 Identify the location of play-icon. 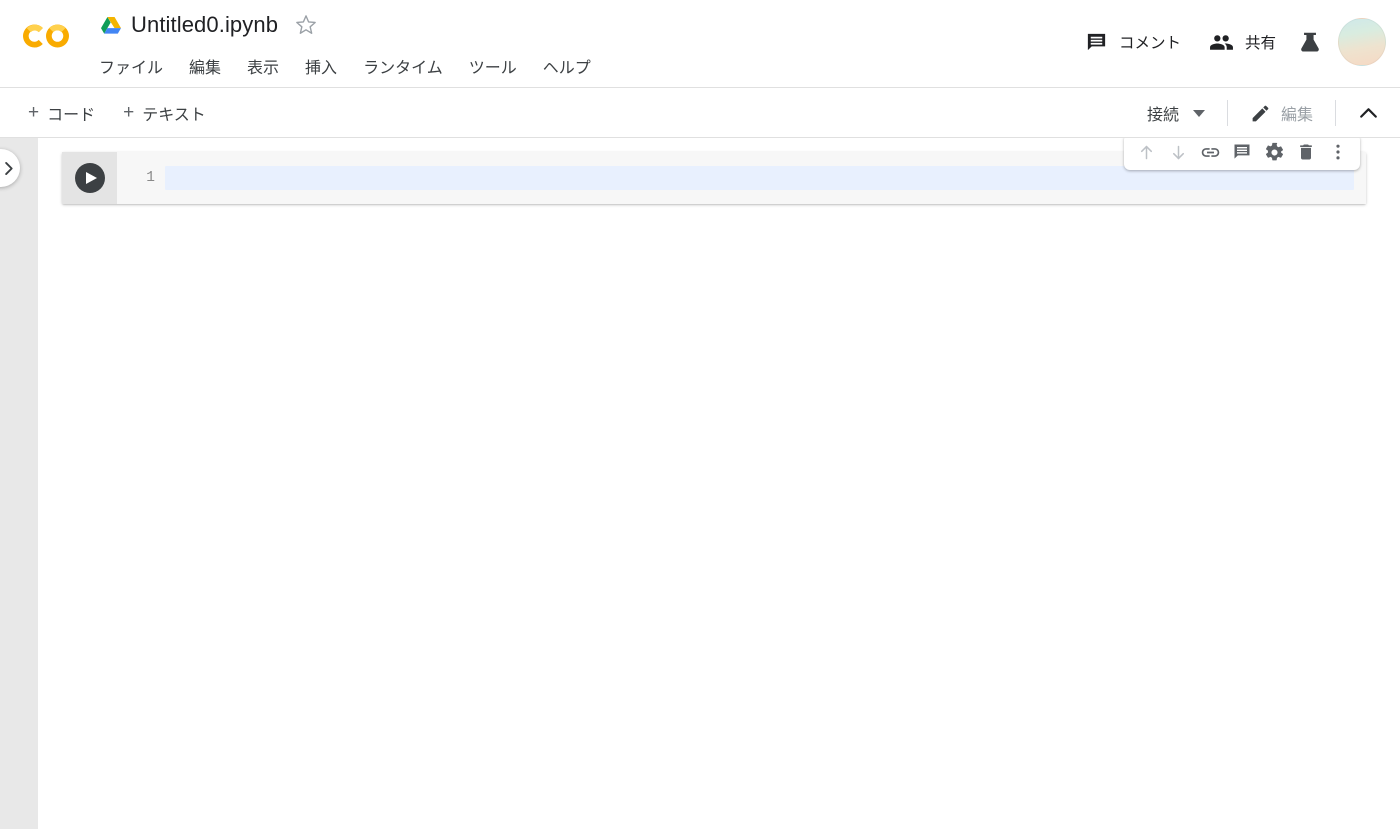
(91, 178).